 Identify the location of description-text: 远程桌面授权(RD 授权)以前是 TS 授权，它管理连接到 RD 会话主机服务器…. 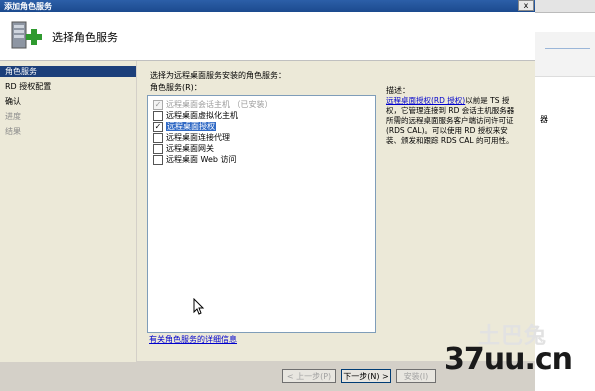
(453, 121).